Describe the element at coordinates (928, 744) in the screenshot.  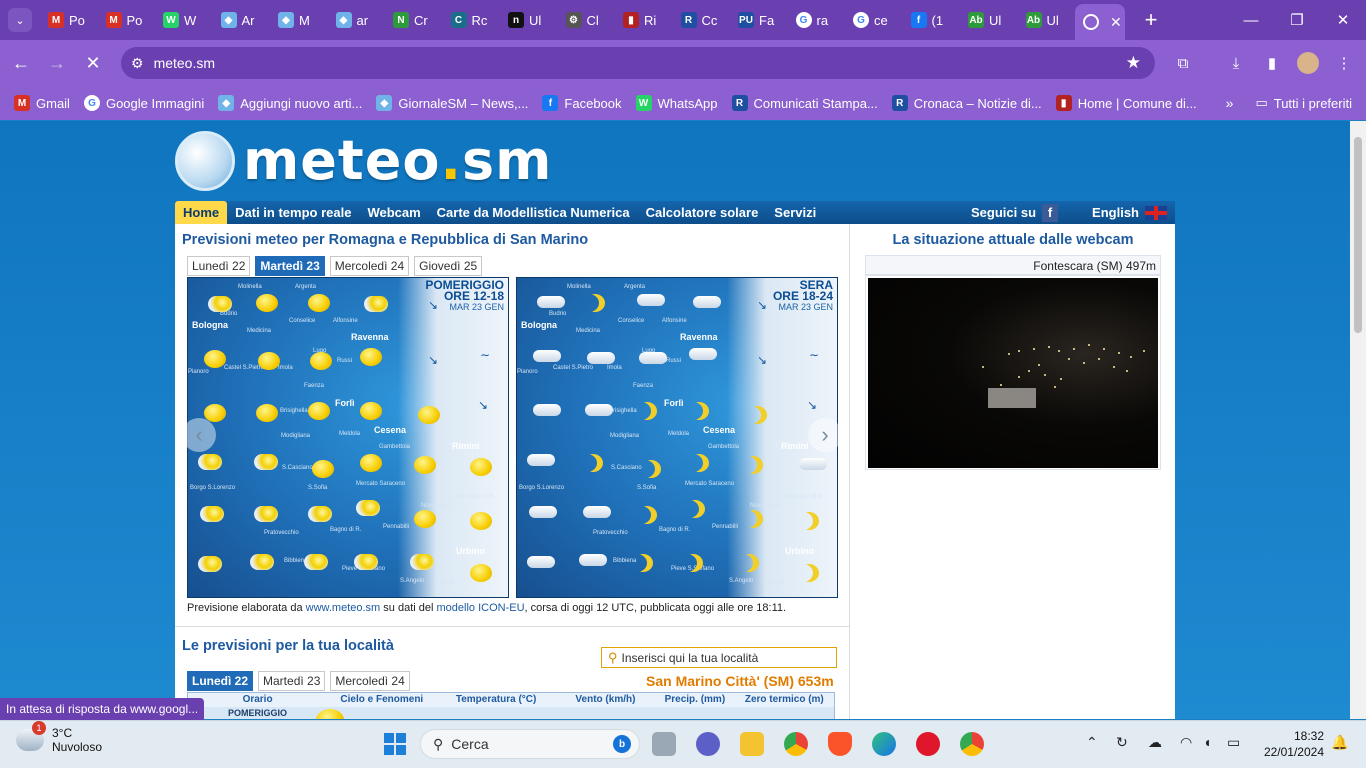
I see `opera-icon` at that location.